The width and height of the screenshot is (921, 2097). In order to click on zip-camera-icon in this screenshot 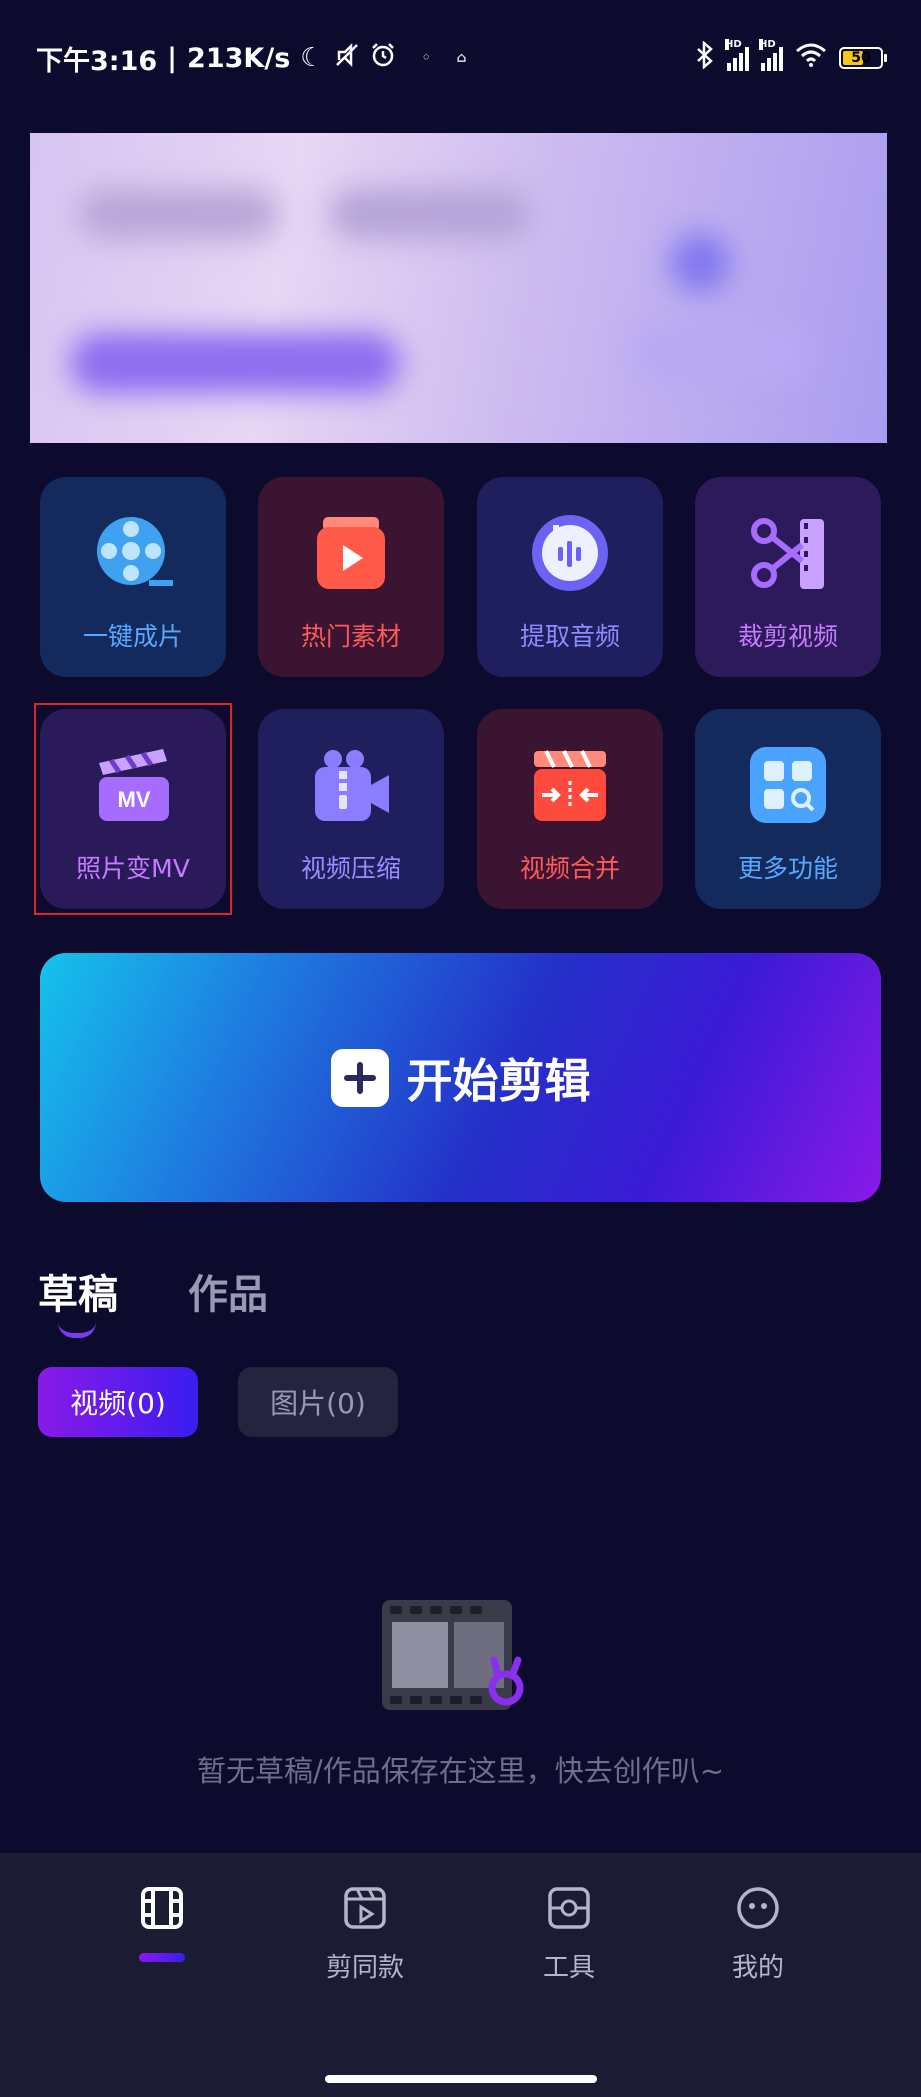, I will do `click(351, 785)`.